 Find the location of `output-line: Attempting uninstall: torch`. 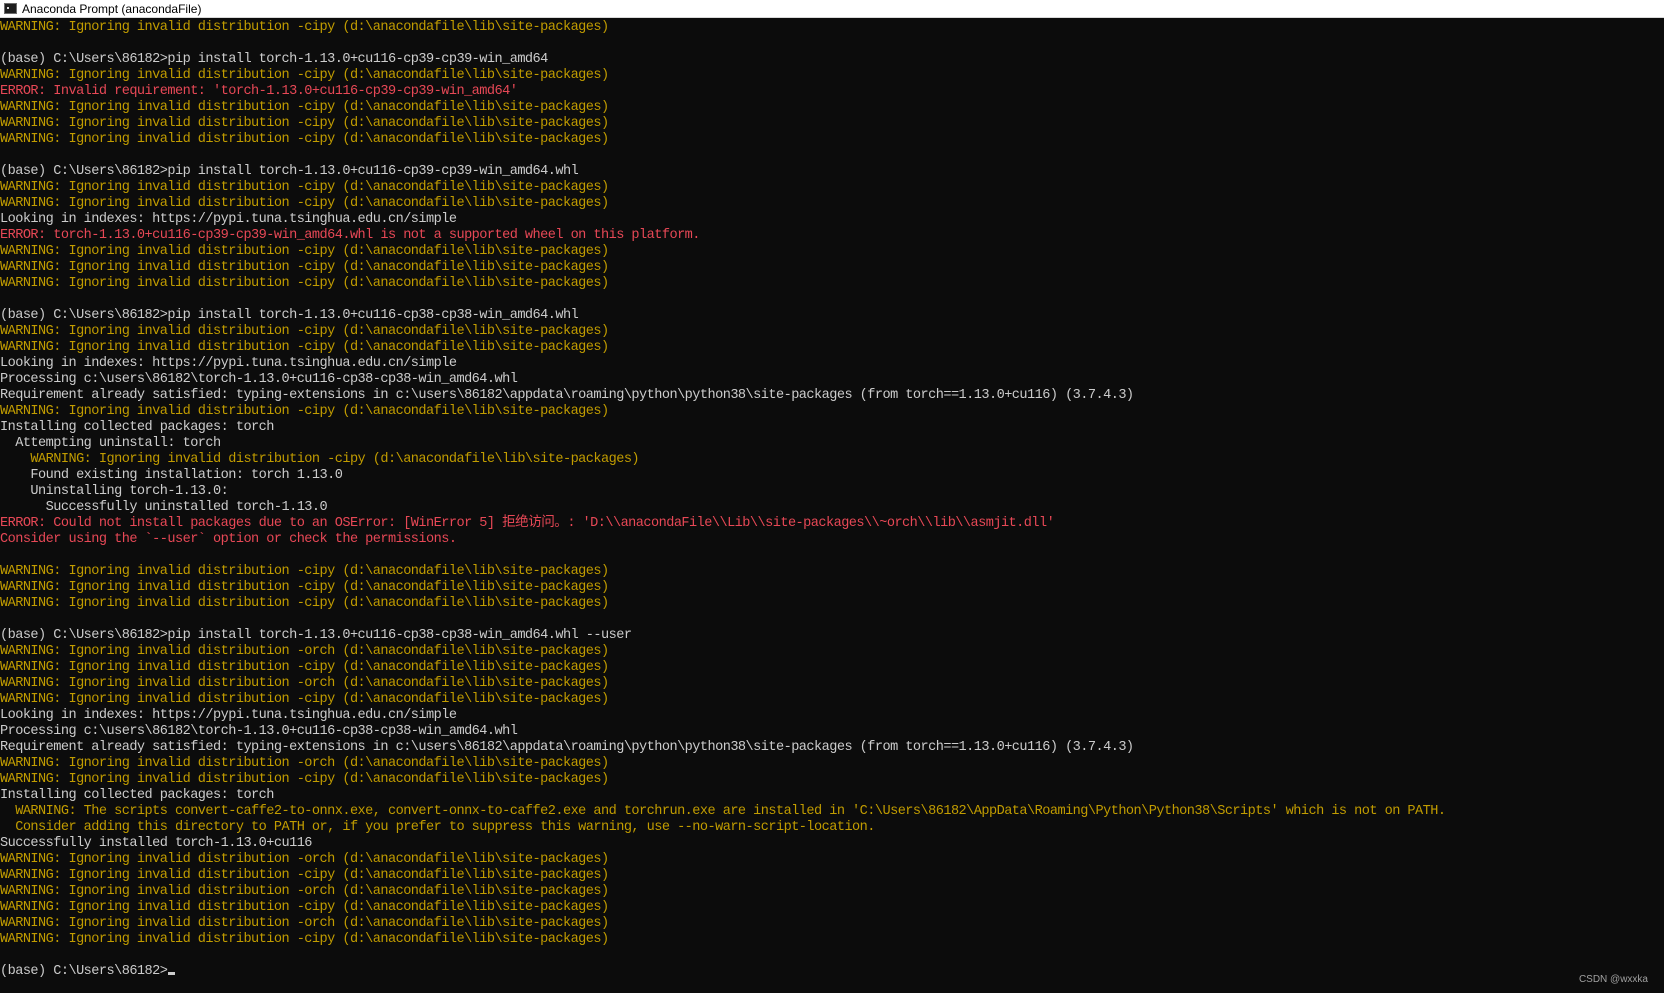

output-line: Attempting uninstall: torch is located at coordinates (110, 443).